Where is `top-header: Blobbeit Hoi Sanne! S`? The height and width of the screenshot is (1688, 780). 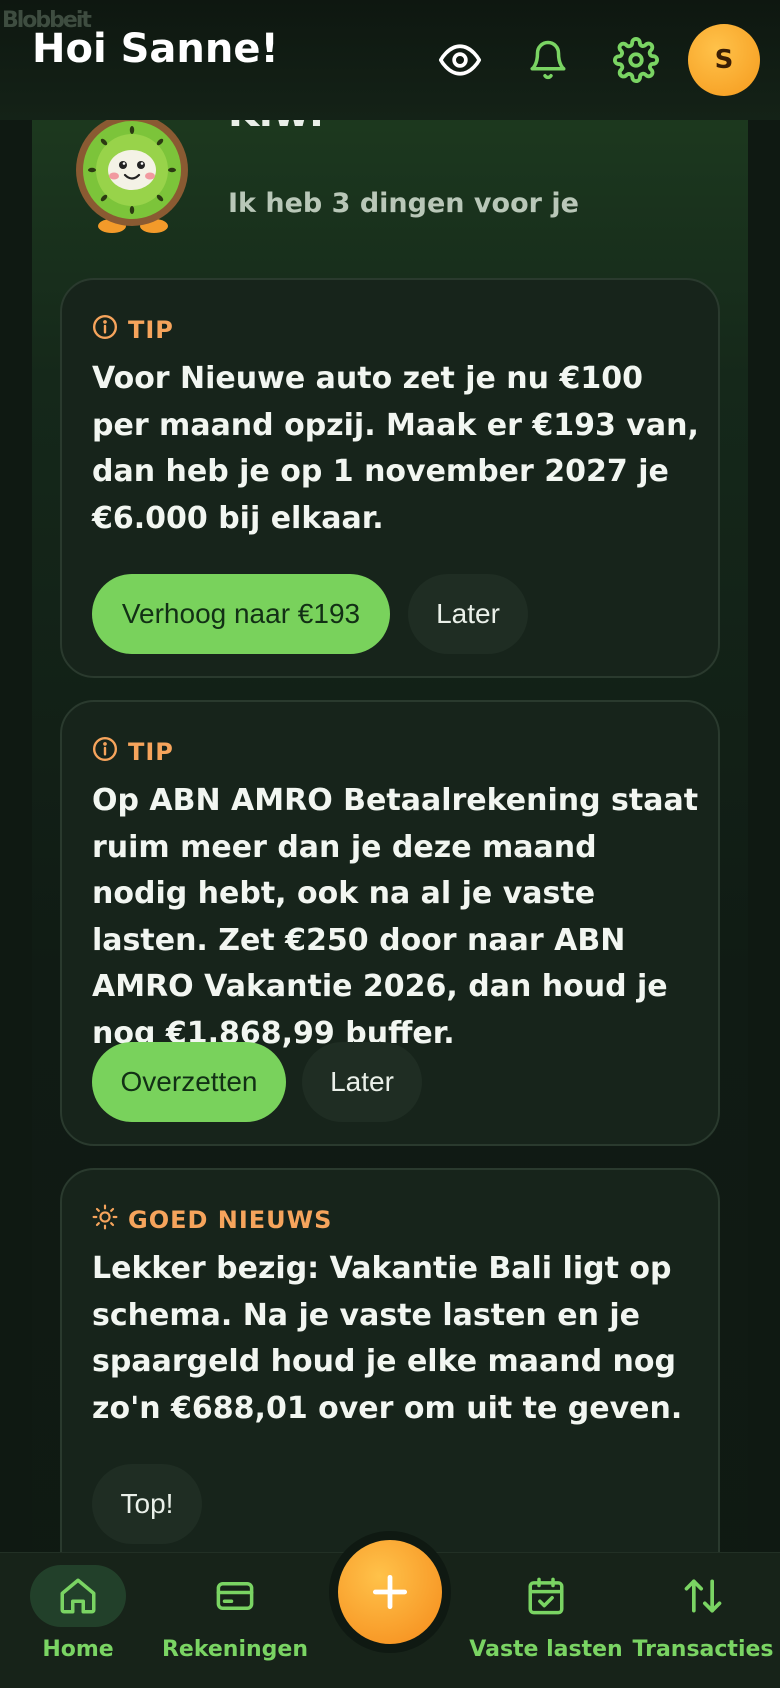
top-header: Blobbeit Hoi Sanne! S is located at coordinates (390, 60).